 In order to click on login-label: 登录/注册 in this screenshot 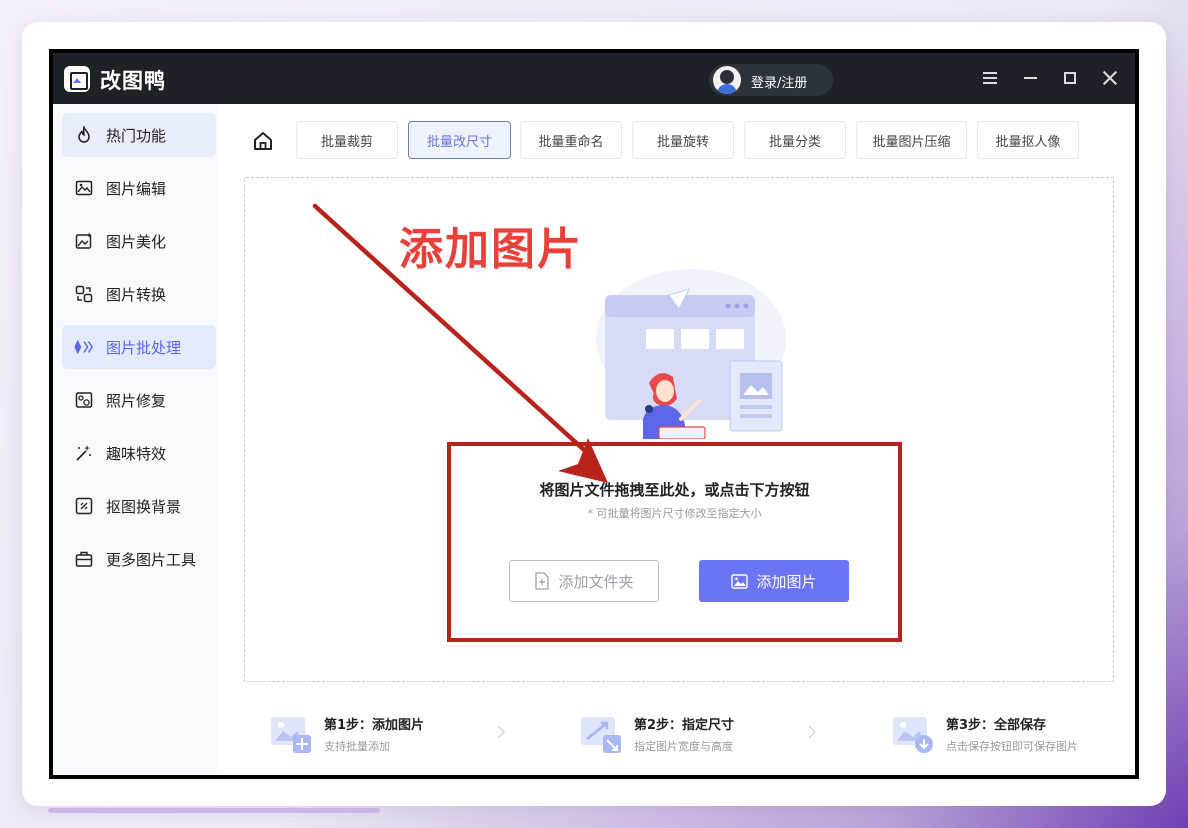, I will do `click(779, 83)`.